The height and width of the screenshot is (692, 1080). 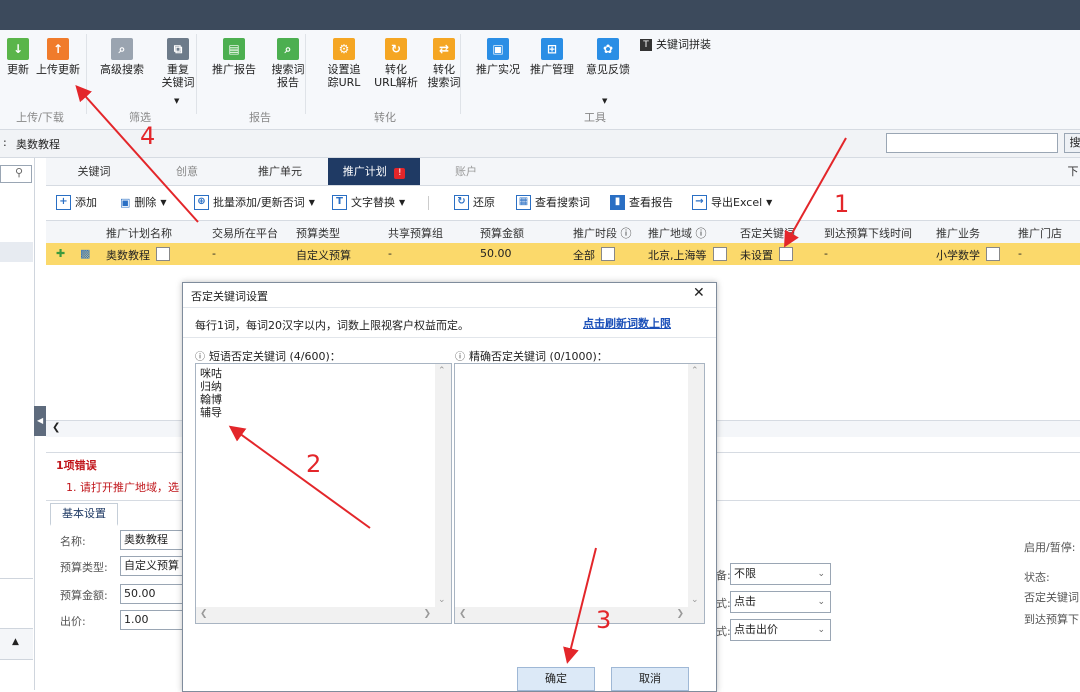 I want to click on annotation-number-1: 1, so click(x=842, y=204).